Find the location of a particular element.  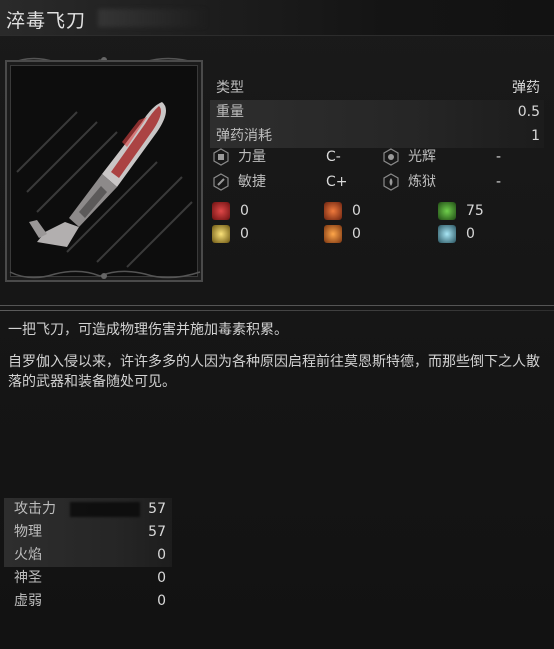

item-stats-table: 类型 弹药 重量 0.5 弹药消耗 1 is located at coordinates (377, 112).